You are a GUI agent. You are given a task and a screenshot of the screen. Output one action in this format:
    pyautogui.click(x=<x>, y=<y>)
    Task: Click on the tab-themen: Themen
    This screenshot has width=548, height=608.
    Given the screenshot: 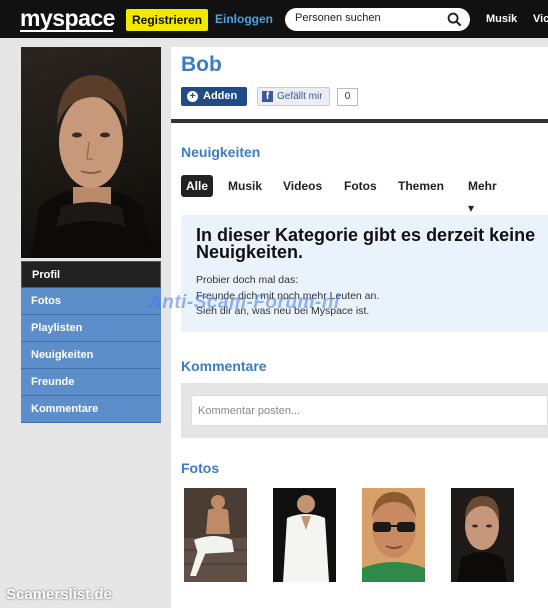 What is the action you would take?
    pyautogui.click(x=421, y=186)
    